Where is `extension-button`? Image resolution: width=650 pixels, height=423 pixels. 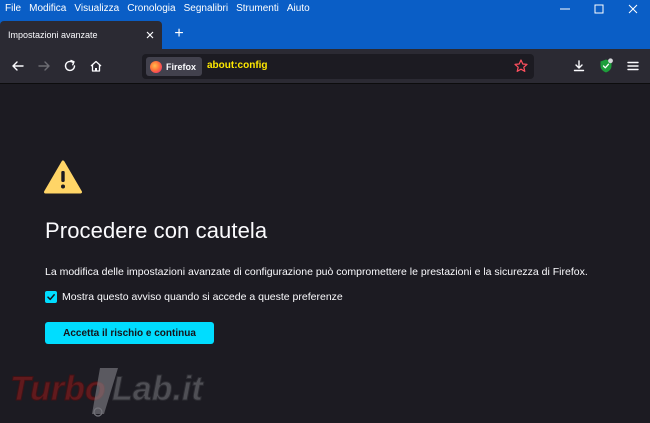
extension-button is located at coordinates (606, 66).